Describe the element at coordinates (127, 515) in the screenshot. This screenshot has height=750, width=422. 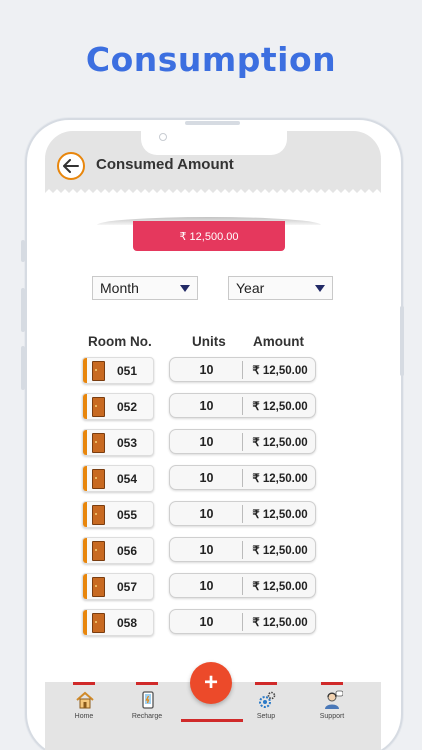
I see `room-number: 055` at that location.